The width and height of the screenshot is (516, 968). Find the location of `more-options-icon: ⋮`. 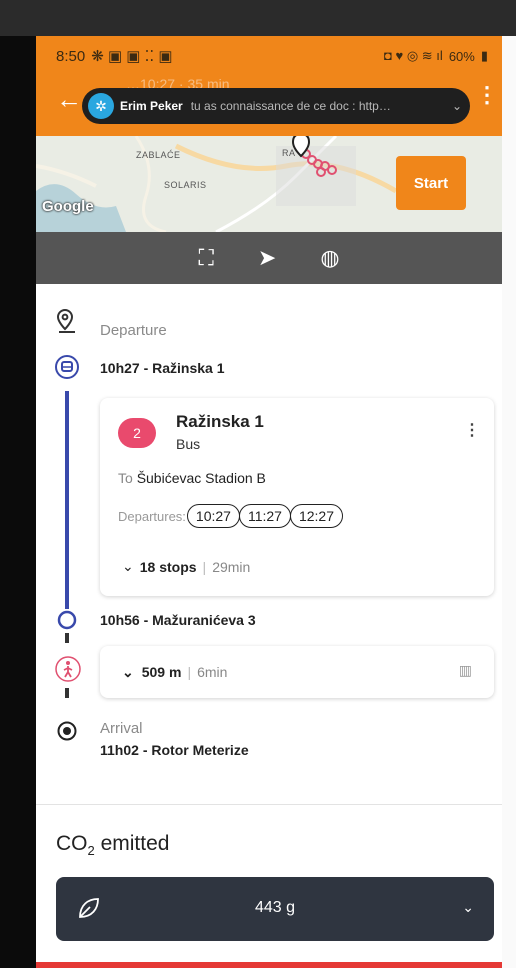

more-options-icon: ⋮ is located at coordinates (487, 95).